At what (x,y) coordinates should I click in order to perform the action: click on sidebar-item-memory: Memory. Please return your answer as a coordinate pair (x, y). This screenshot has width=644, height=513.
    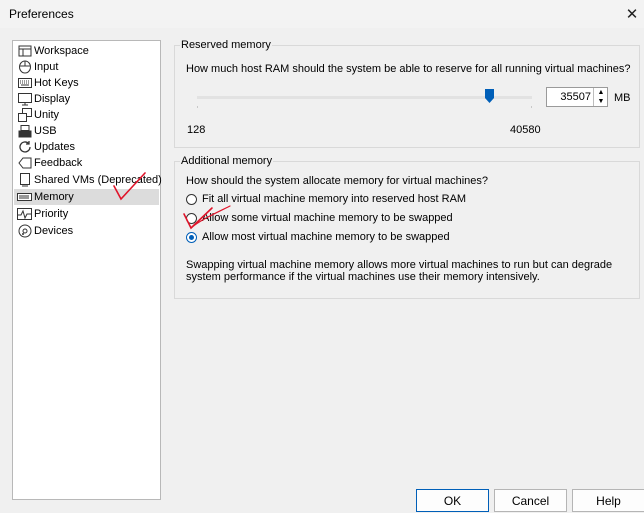
    Looking at the image, I should click on (86, 197).